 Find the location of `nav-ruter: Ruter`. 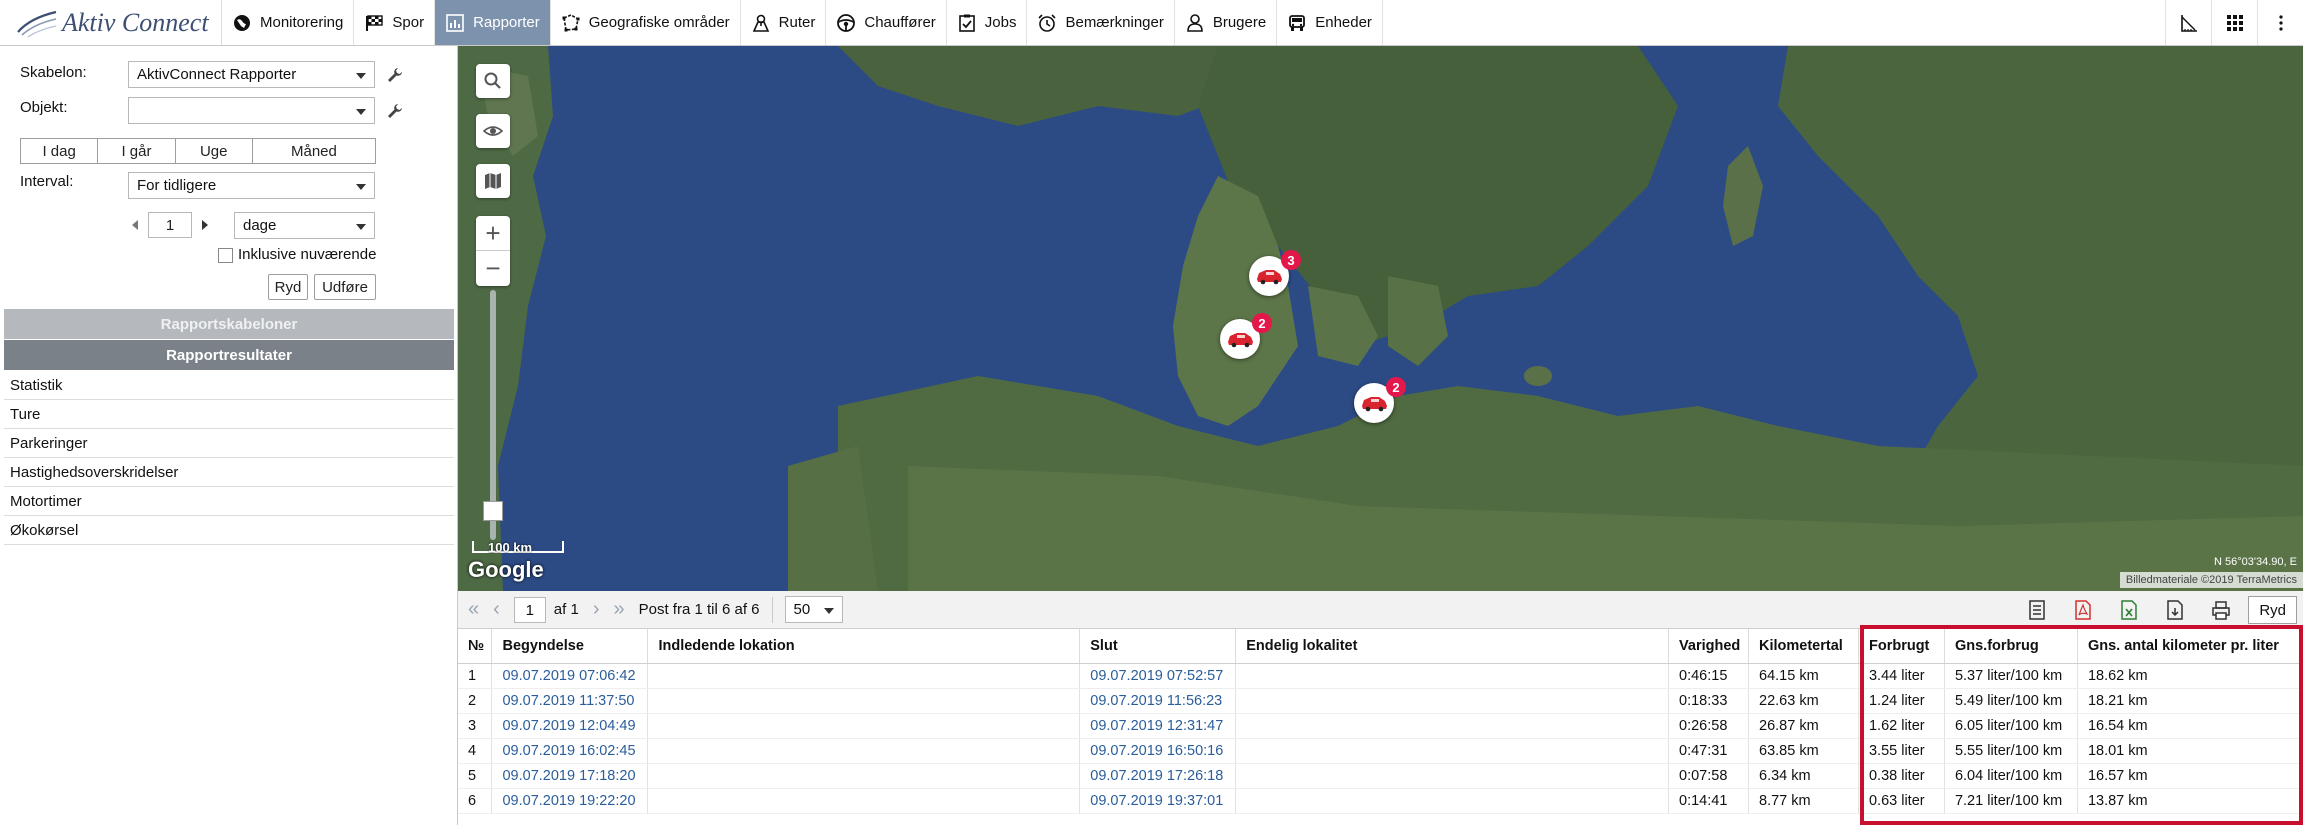

nav-ruter: Ruter is located at coordinates (784, 22).